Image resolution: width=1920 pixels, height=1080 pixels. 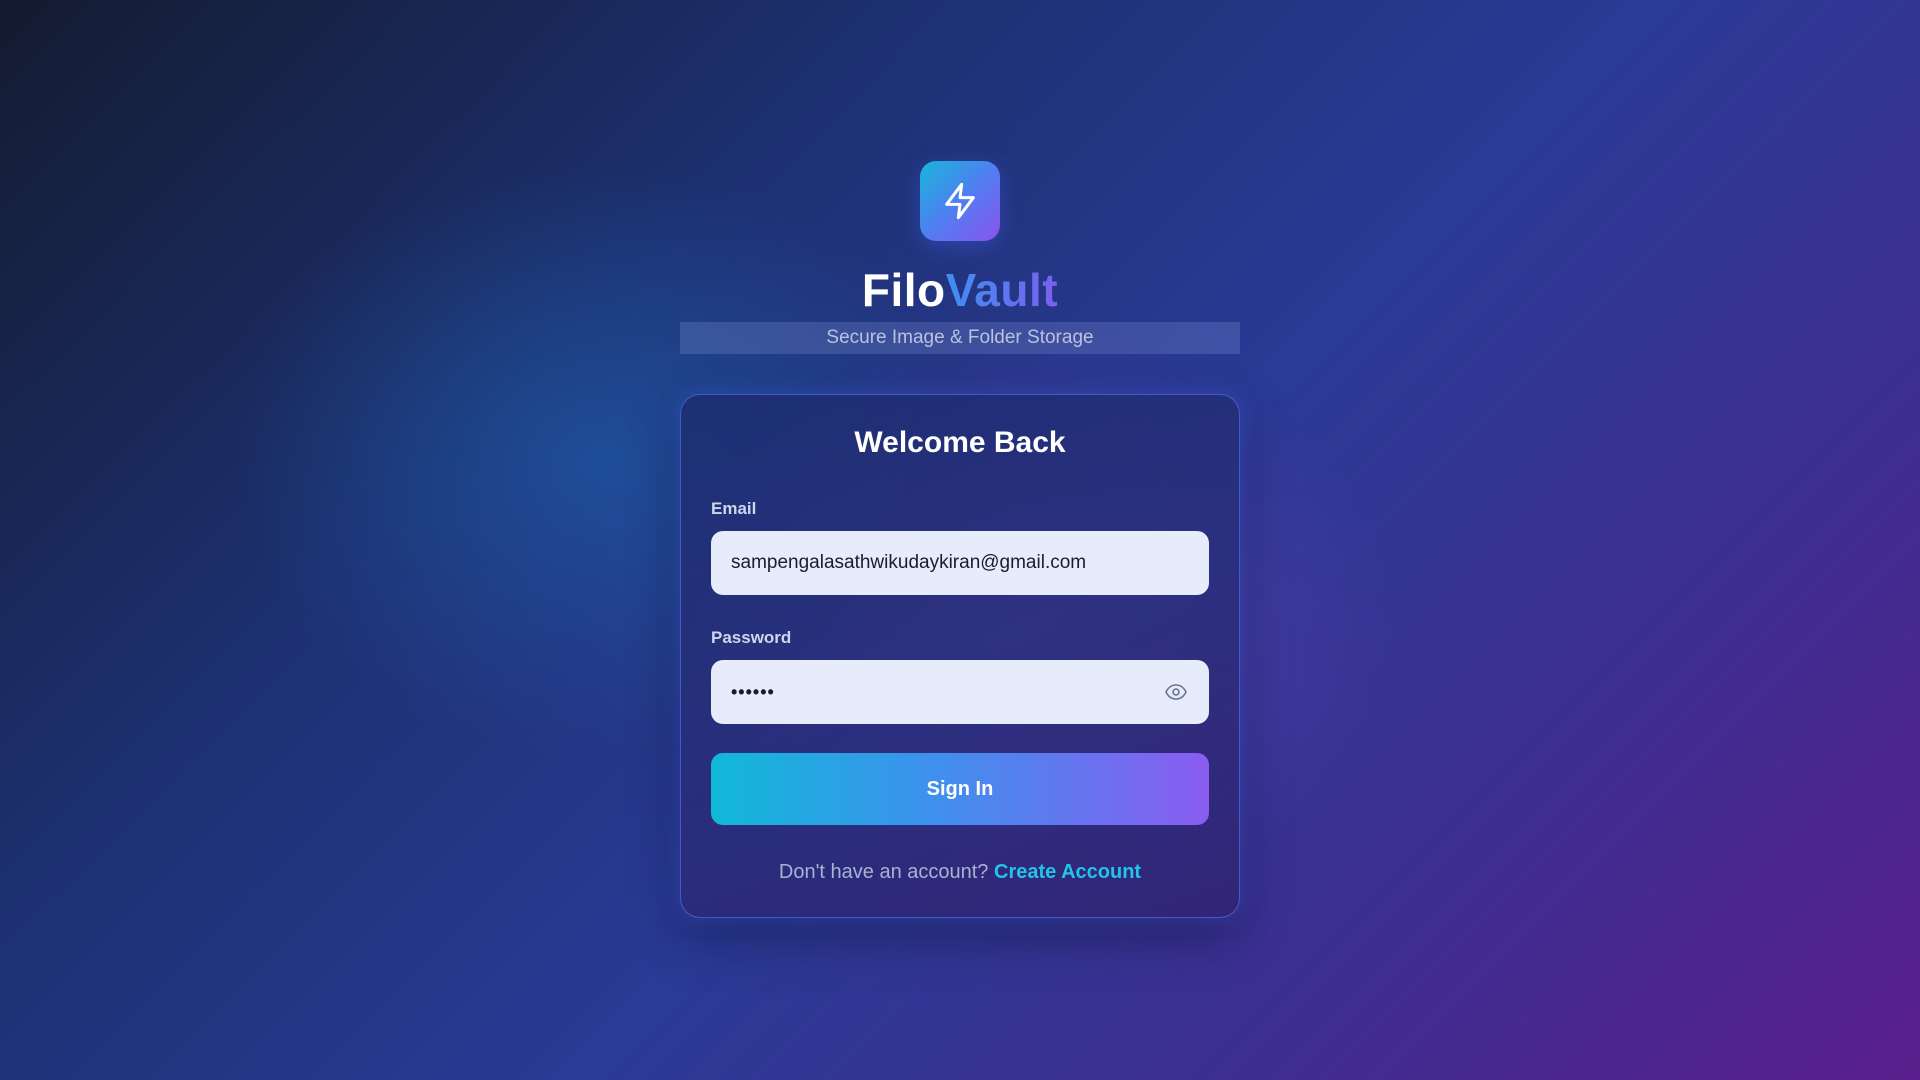 I want to click on create-account-link: Create Account, so click(x=1067, y=872).